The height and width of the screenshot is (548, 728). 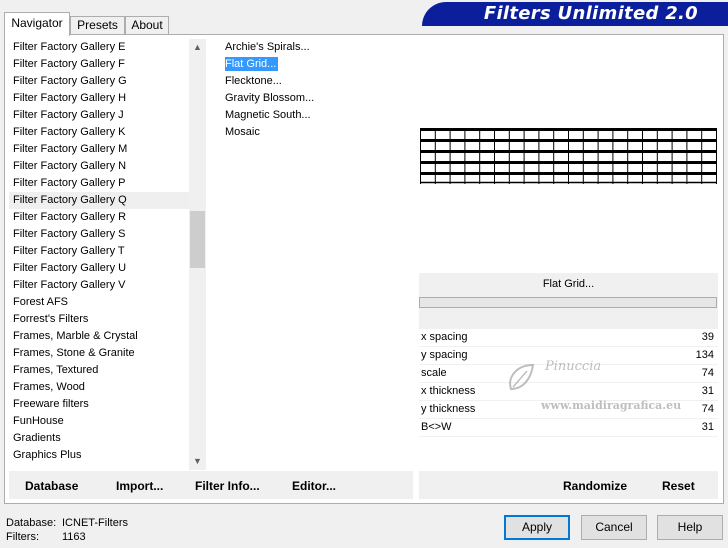 What do you see at coordinates (434, 373) in the screenshot?
I see `param-name: scale` at bounding box center [434, 373].